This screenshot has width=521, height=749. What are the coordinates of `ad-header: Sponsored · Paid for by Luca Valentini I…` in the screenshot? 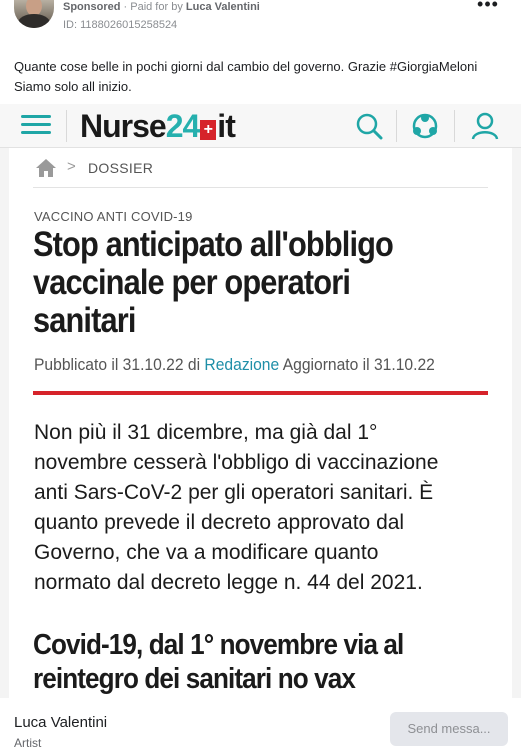 It's located at (260, 22).